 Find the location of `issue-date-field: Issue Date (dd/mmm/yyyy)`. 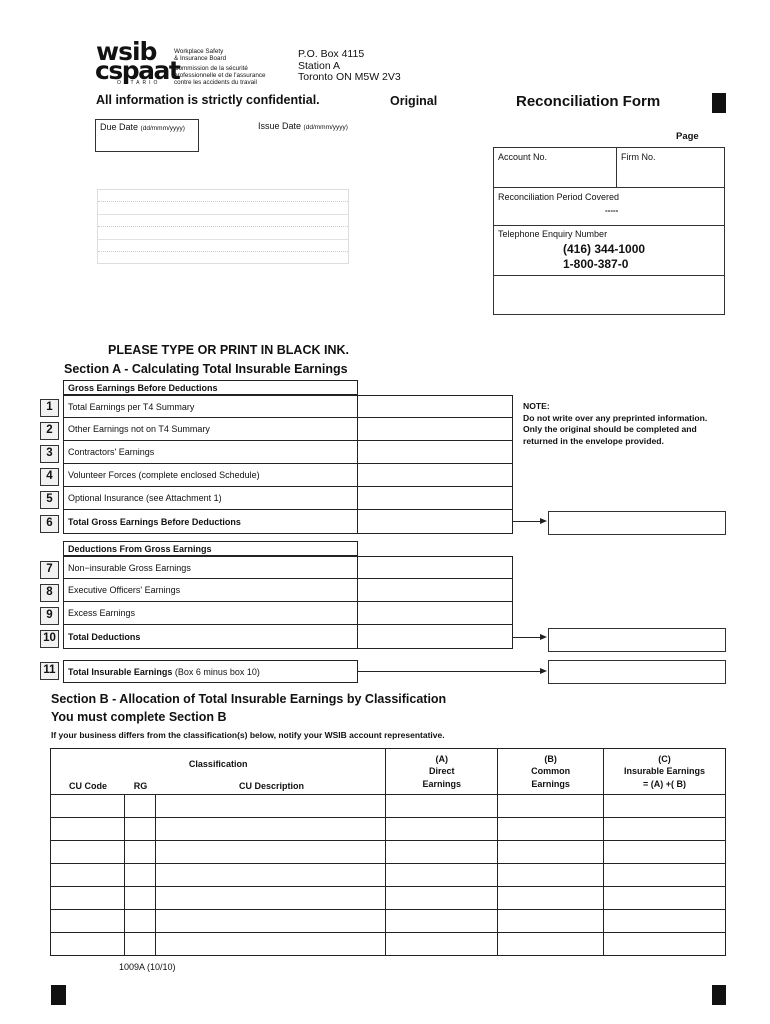

issue-date-field: Issue Date (dd/mmm/yyyy) is located at coordinates (303, 126).